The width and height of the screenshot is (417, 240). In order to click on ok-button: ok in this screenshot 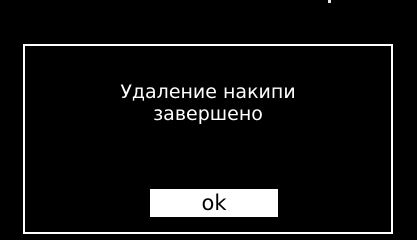, I will do `click(214, 203)`.